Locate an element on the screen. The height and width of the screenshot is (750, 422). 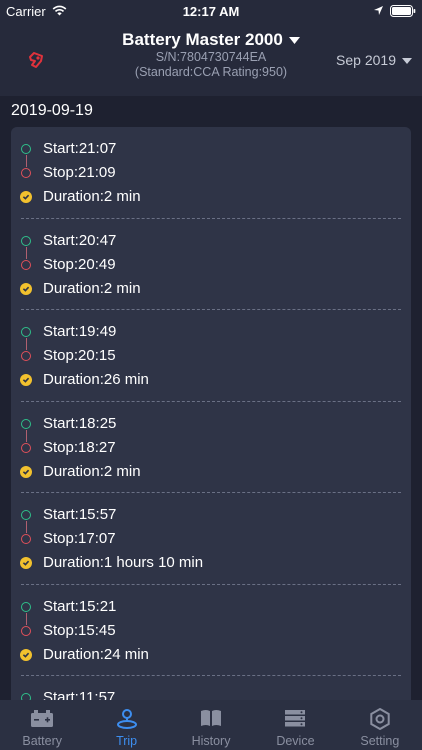
trip-duration: Duration:26 min is located at coordinates (96, 379).